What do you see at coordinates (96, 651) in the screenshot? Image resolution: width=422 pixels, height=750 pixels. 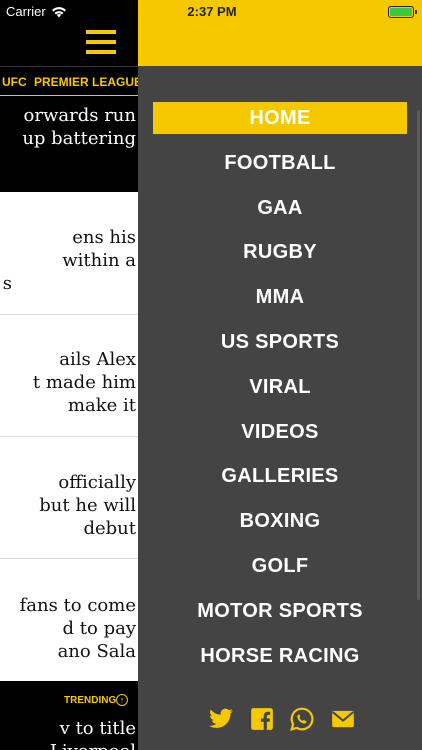 I see `story-headline-line: ano Sala` at bounding box center [96, 651].